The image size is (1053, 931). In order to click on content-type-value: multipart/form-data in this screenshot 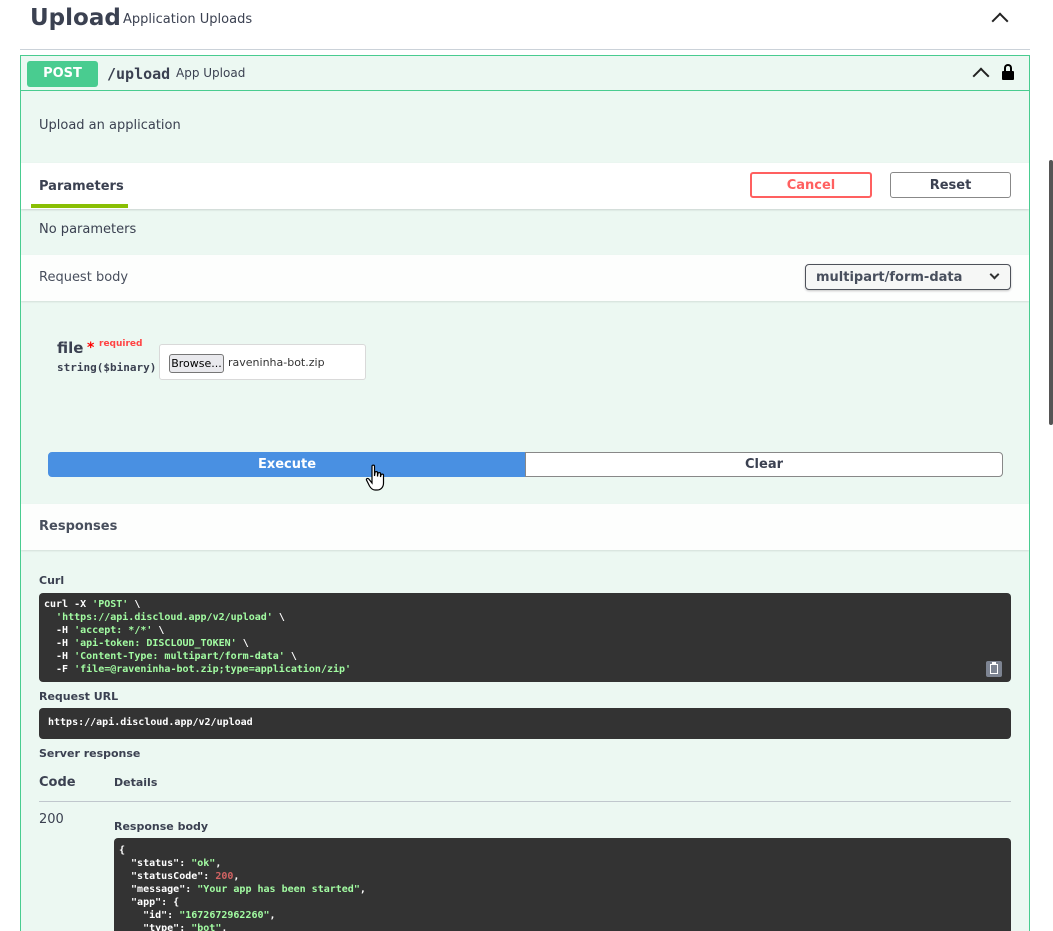, I will do `click(889, 277)`.